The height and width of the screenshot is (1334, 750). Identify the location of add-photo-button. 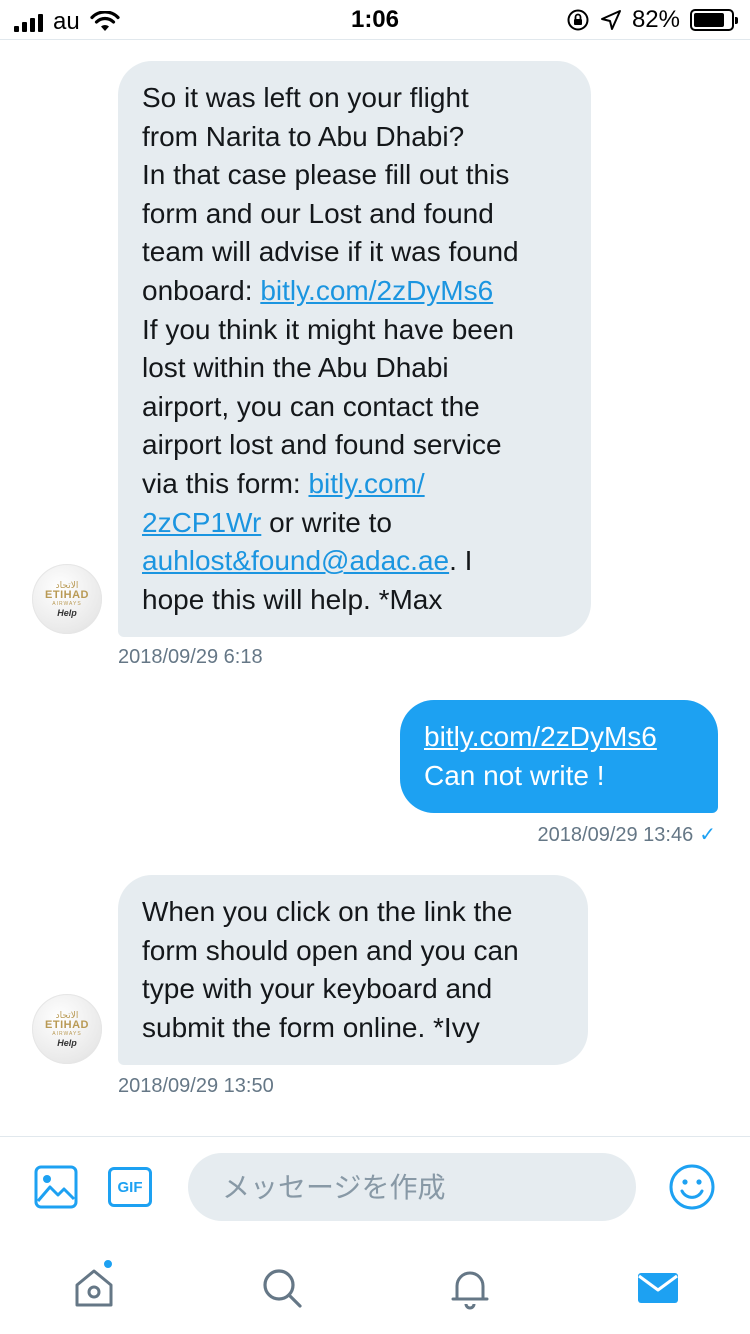
(56, 1187).